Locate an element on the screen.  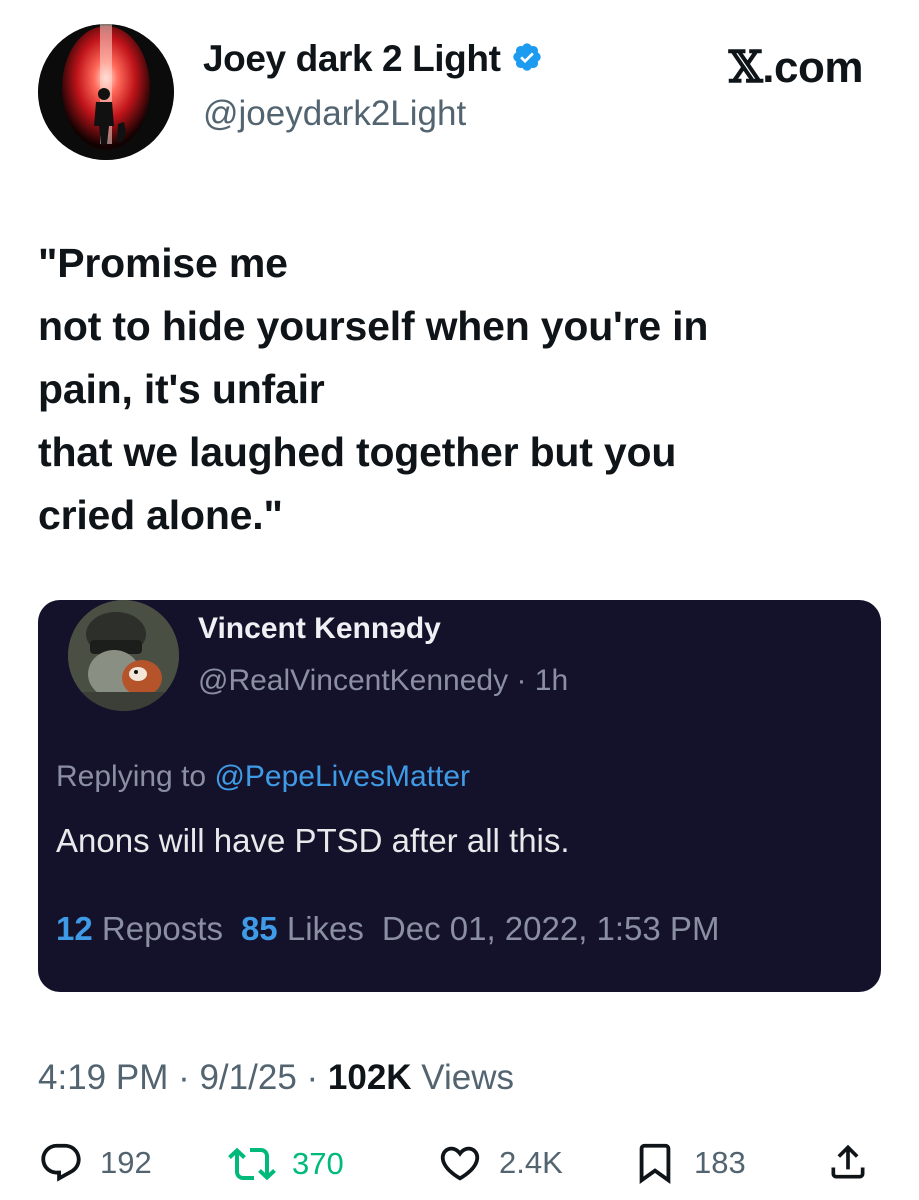
post-text-line: not to hide yourself when you're in is located at coordinates (373, 326).